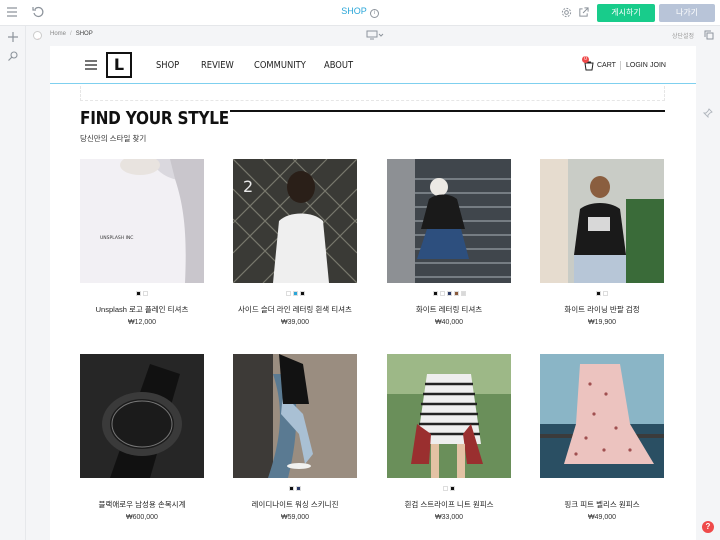 The height and width of the screenshot is (540, 720). I want to click on nav-community: COMMUNITY, so click(280, 65).